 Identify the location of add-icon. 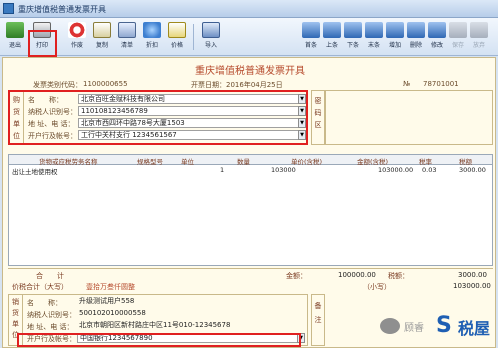
(395, 30).